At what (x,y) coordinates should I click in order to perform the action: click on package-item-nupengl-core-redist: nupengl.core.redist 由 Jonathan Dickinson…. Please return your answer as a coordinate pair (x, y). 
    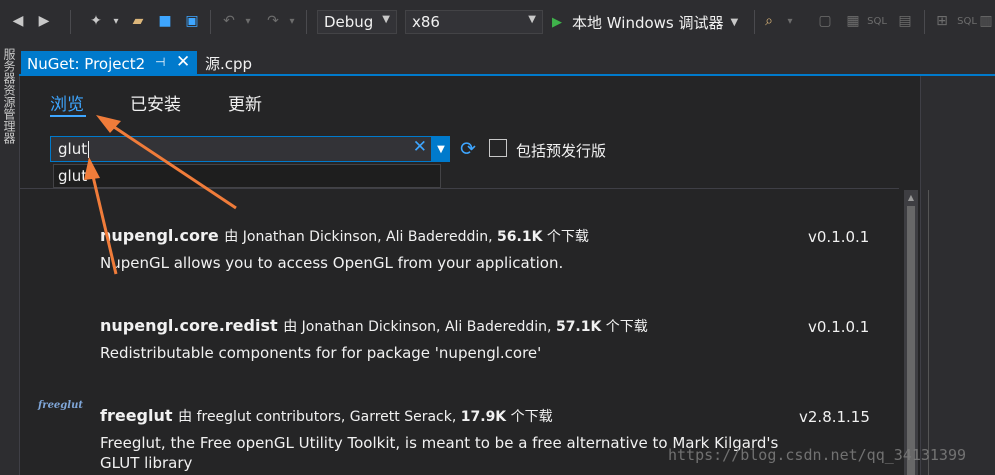
    Looking at the image, I should click on (374, 326).